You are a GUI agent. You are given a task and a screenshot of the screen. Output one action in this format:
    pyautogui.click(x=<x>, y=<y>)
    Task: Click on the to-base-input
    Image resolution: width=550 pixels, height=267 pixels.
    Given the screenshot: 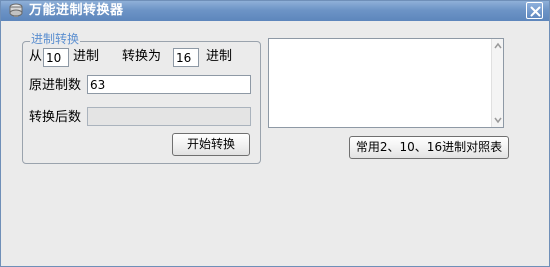 What is the action you would take?
    pyautogui.click(x=186, y=57)
    